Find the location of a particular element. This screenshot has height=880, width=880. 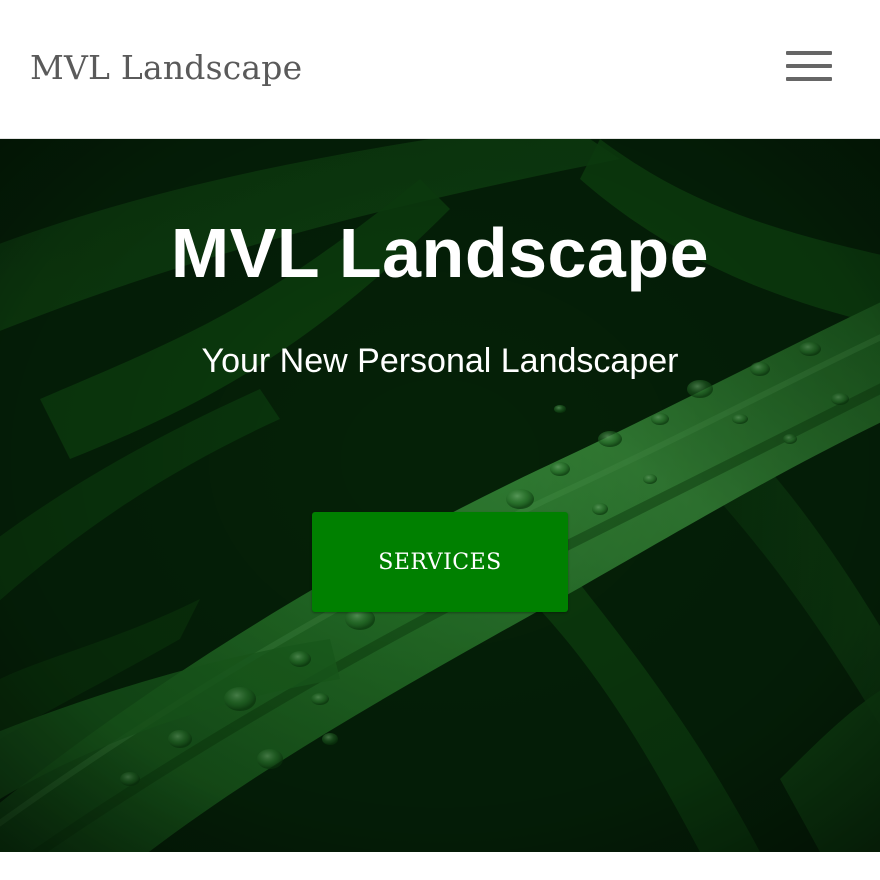

hero-title: MVL Landscape is located at coordinates (440, 253).